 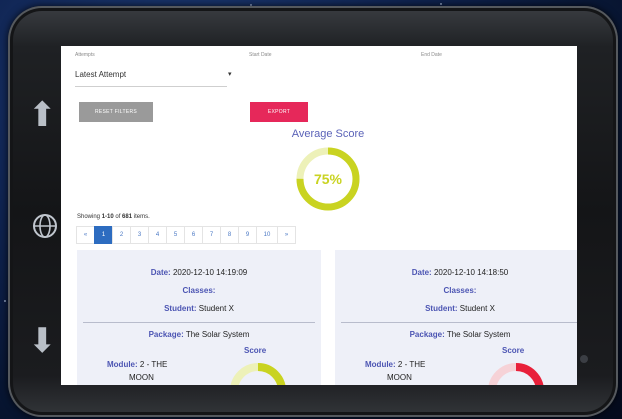 What do you see at coordinates (193, 235) in the screenshot?
I see `page-button-6: 6` at bounding box center [193, 235].